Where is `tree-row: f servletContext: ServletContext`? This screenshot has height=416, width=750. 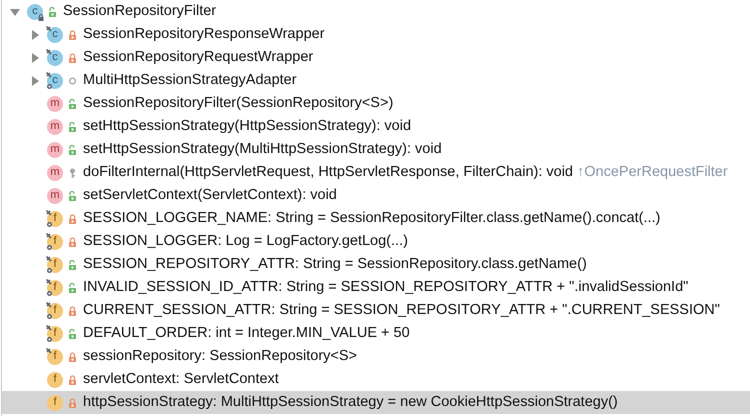
tree-row: f servletContext: ServletContext is located at coordinates (376, 379).